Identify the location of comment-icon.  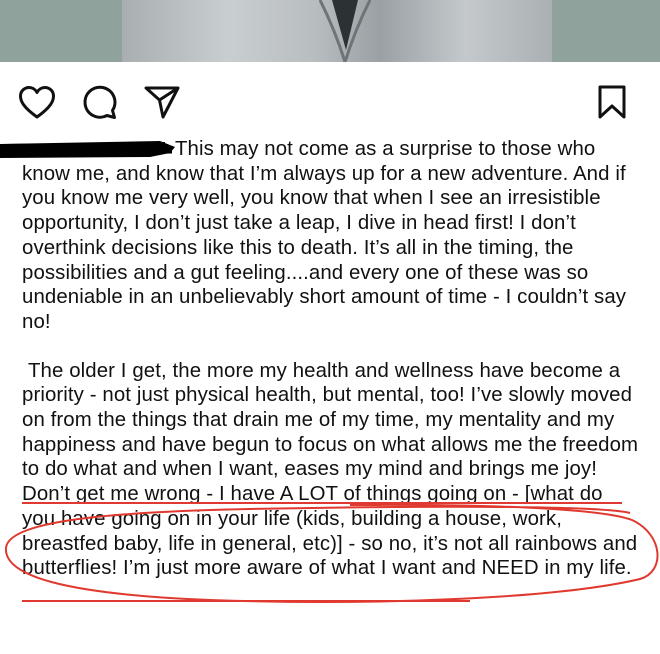
(99, 102).